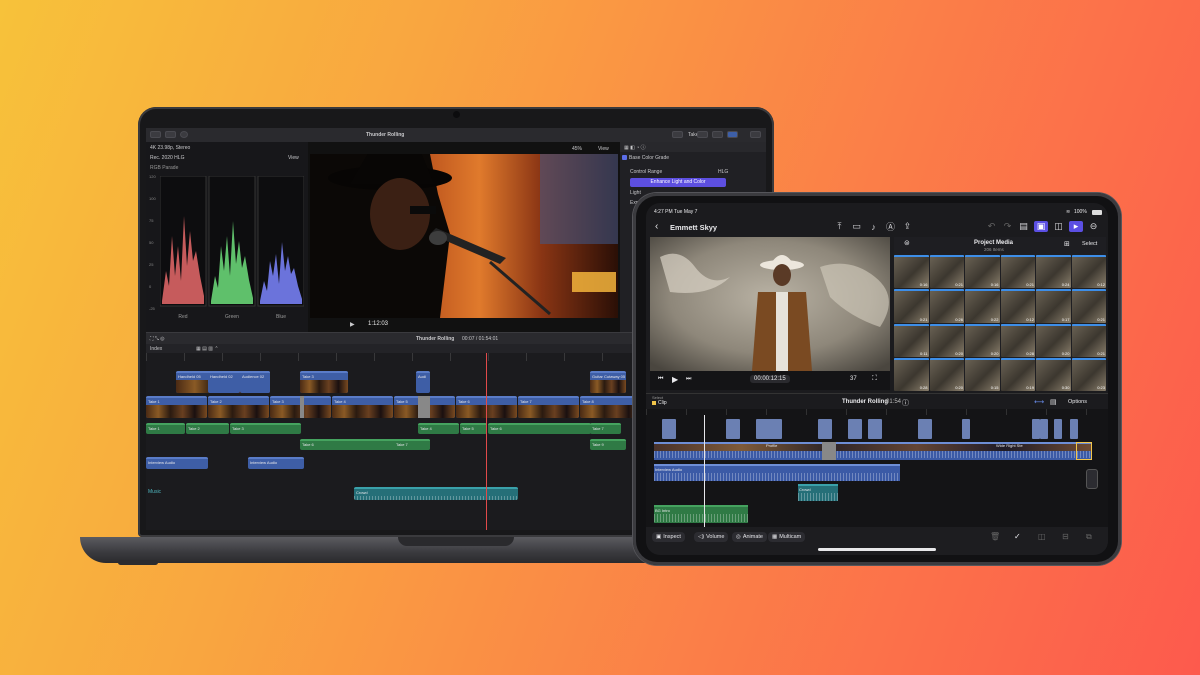  I want to click on media-thumbnail: 0:28, so click(1017, 340).